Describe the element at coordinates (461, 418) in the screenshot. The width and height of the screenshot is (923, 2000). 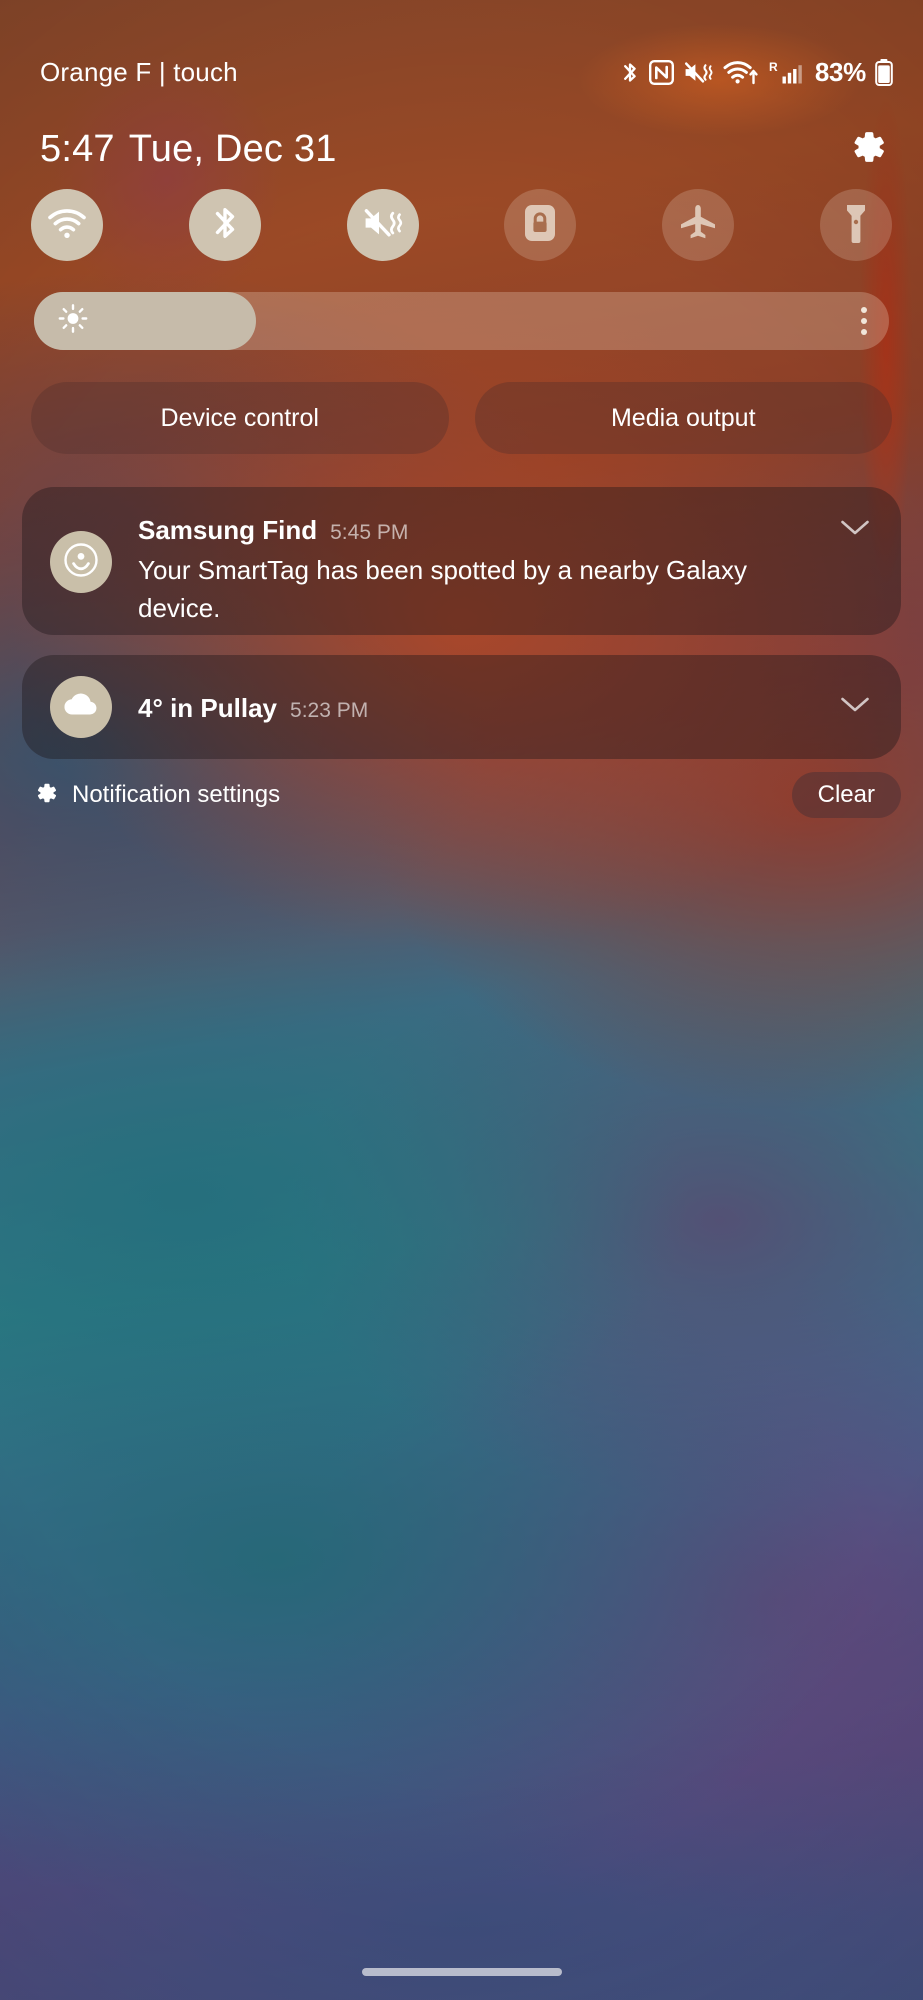
I see `shortcut-buttons: Device control Media output` at that location.